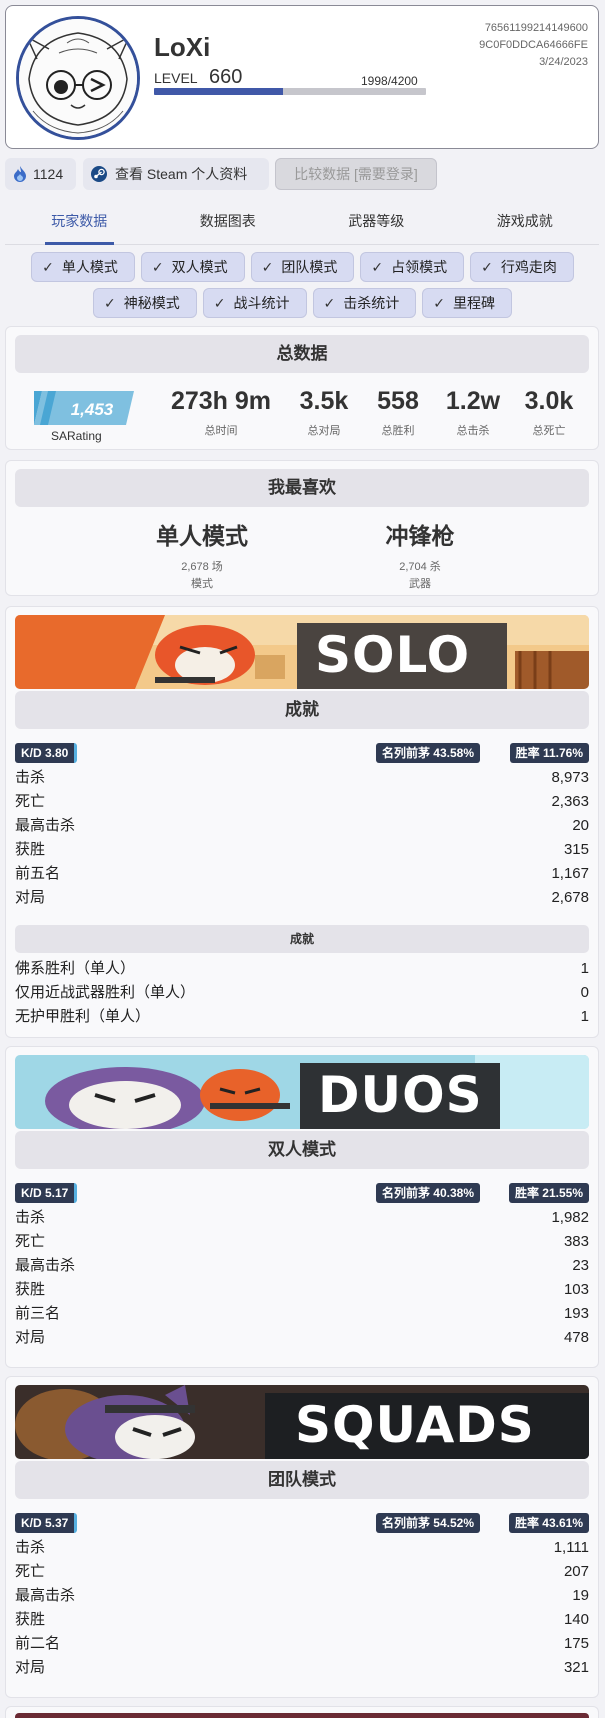  What do you see at coordinates (522, 267) in the screenshot?
I see `filter-zombies: ✓ 行鸡走肉` at bounding box center [522, 267].